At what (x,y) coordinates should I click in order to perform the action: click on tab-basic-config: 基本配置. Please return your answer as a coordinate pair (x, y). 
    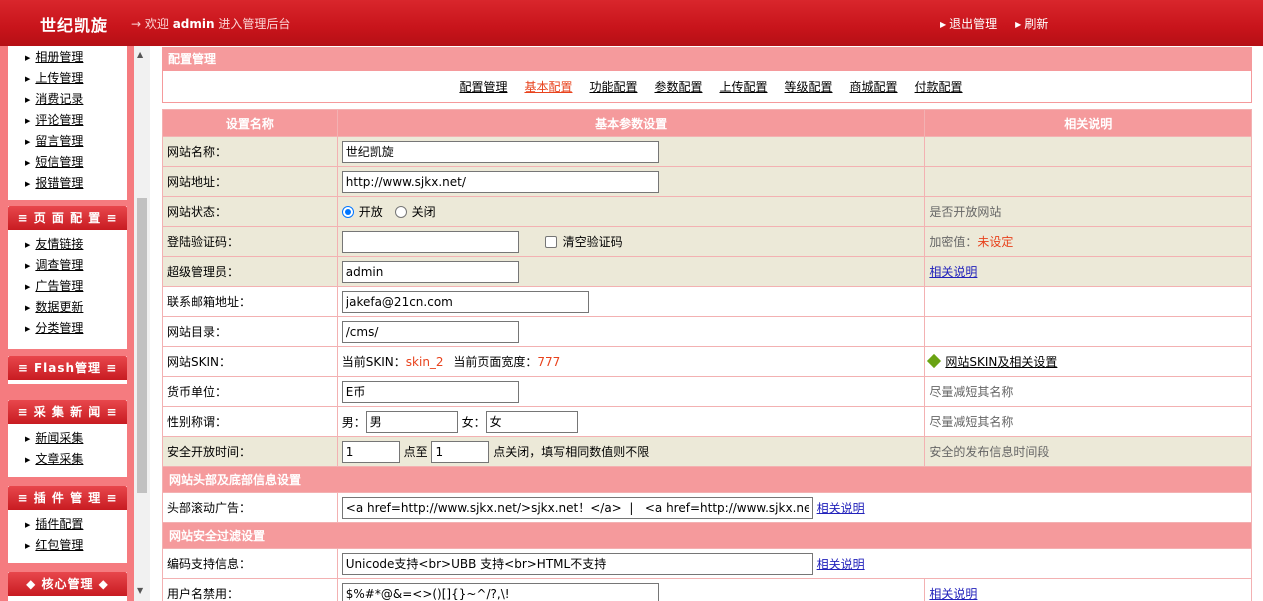
    Looking at the image, I should click on (548, 86).